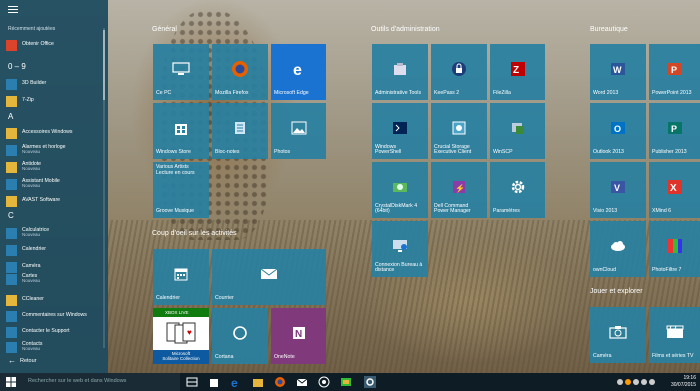 Image resolution: width=700 pixels, height=391 pixels. Describe the element at coordinates (258, 382) in the screenshot. I see `explorer-taskbar-icon` at that location.